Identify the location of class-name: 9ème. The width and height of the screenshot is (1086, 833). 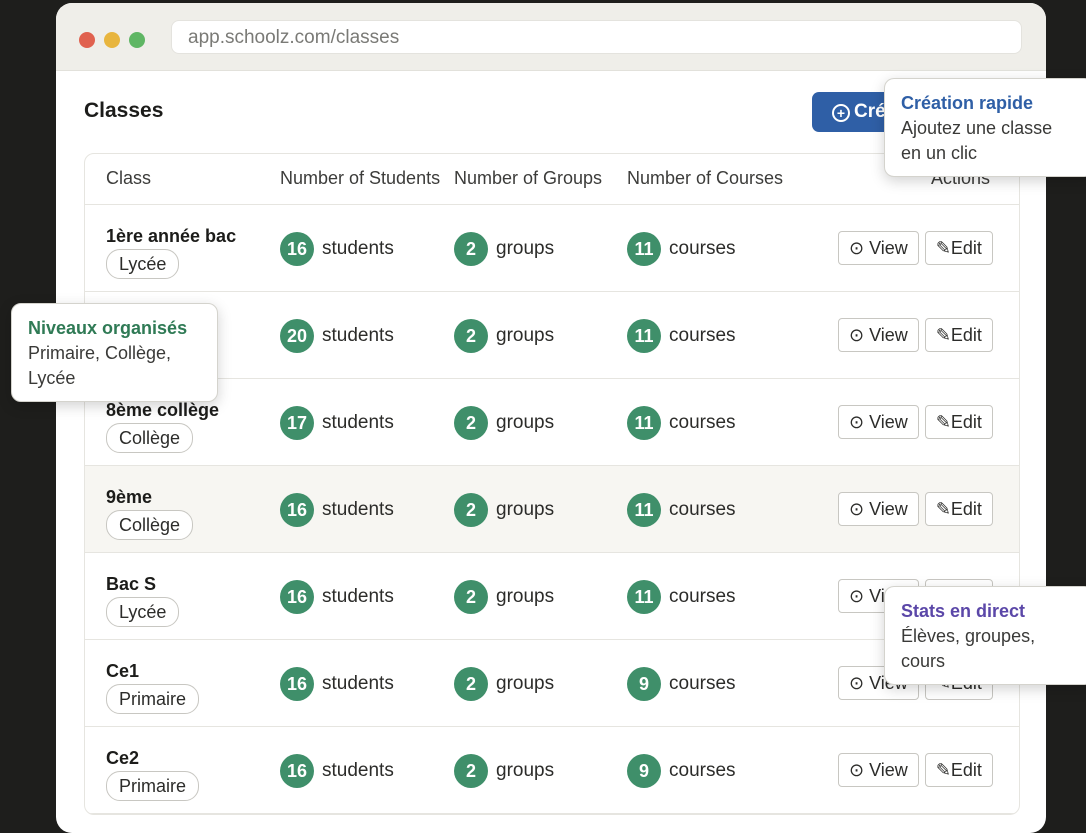
(129, 497).